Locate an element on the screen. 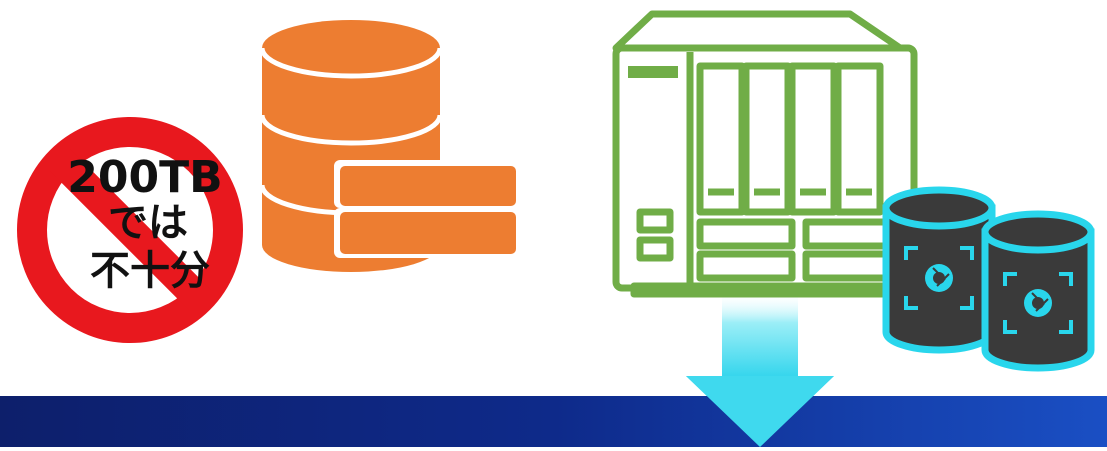 The width and height of the screenshot is (1107, 451). storage-expansion-icon is located at coordinates (427, 209).